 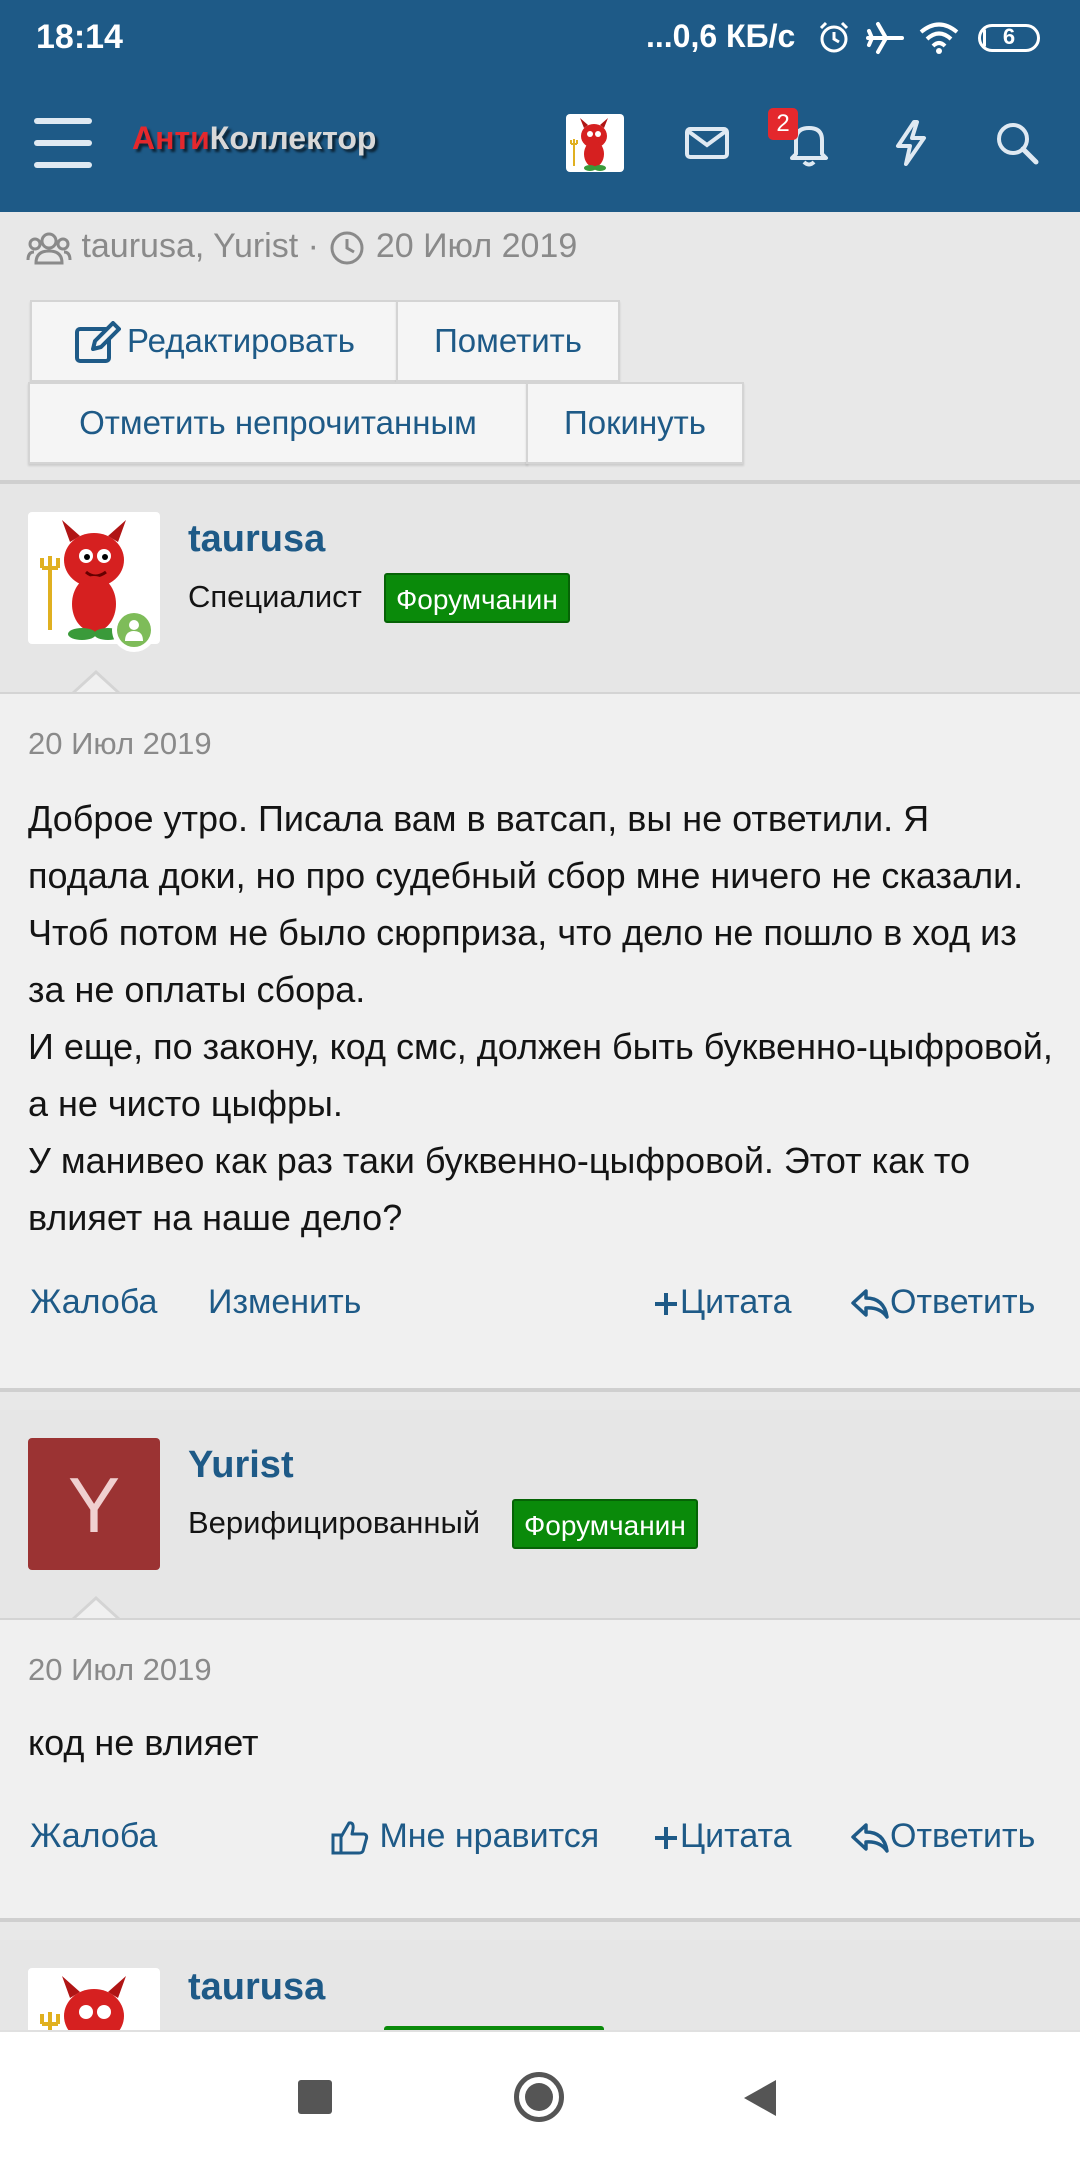 What do you see at coordinates (171, 138) in the screenshot?
I see `logo-part-1: Анти` at bounding box center [171, 138].